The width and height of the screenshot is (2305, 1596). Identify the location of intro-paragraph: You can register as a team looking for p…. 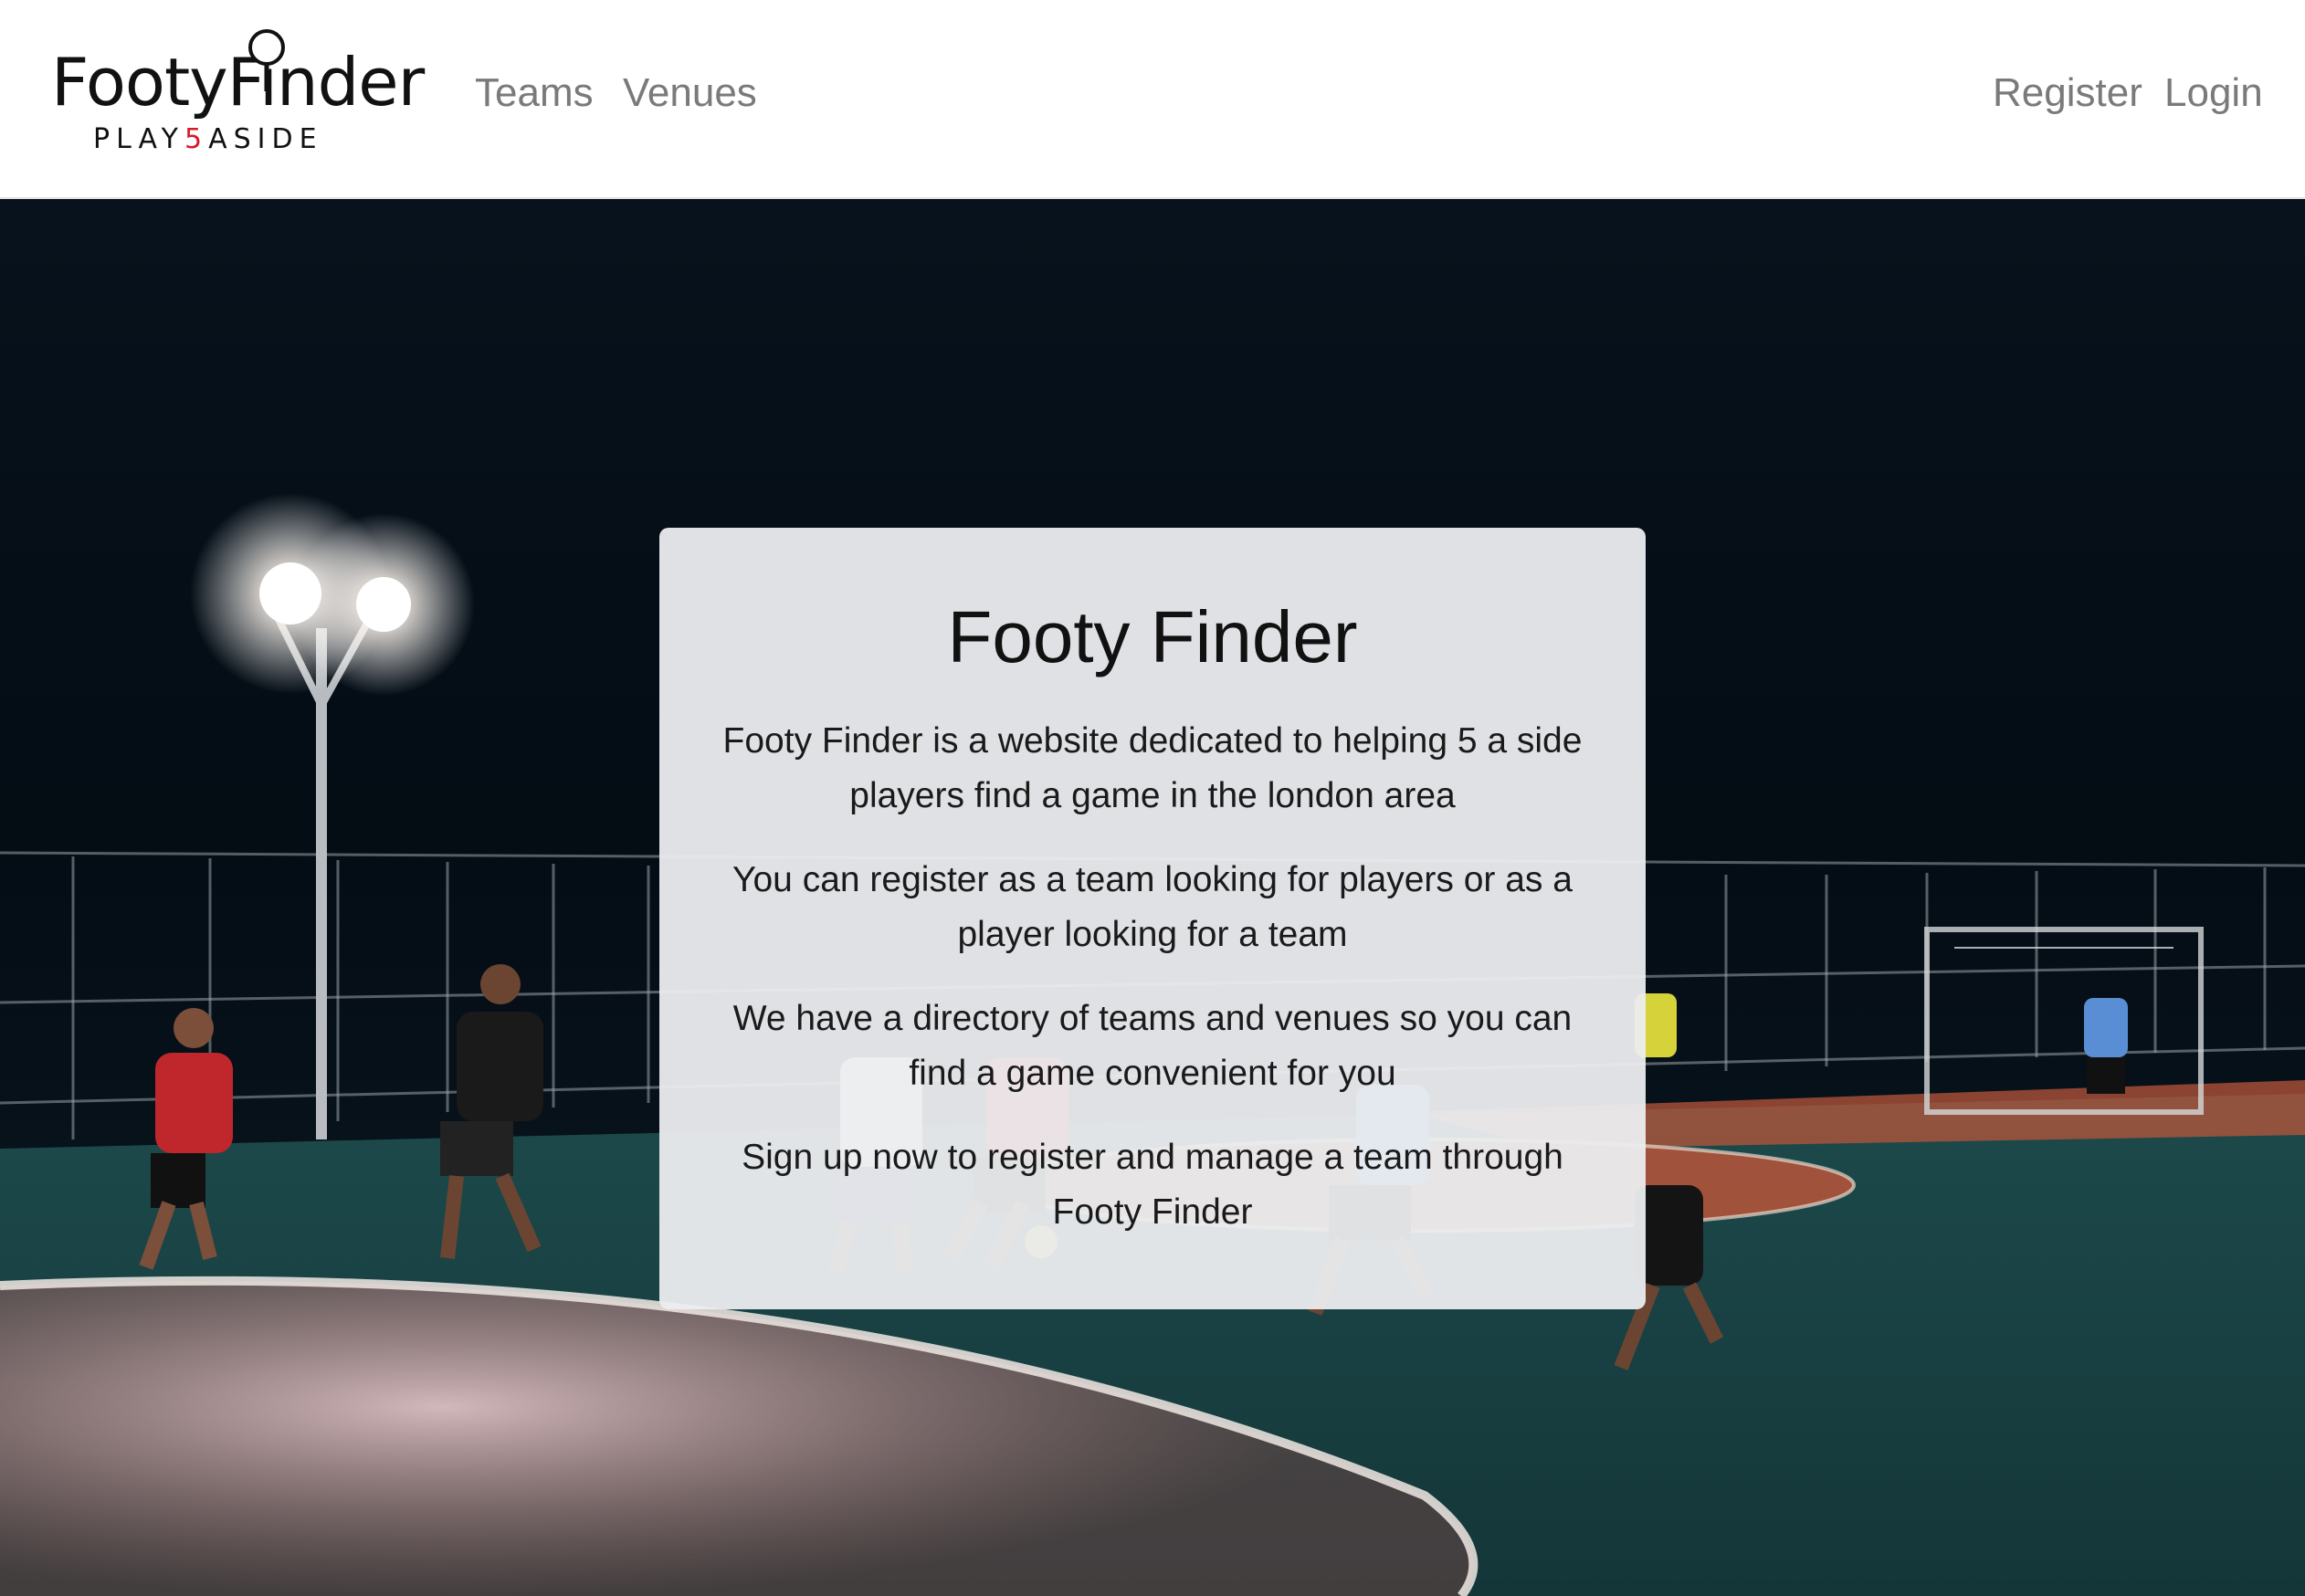
(1152, 907).